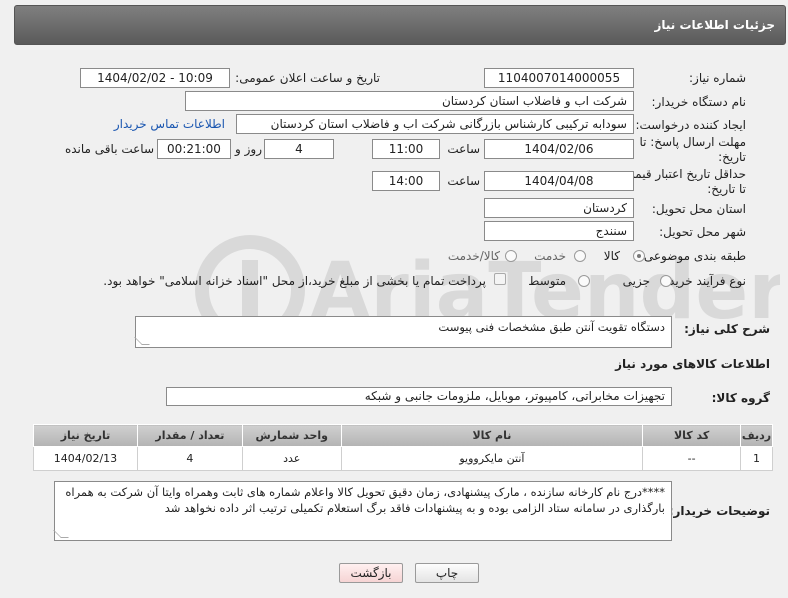 Image resolution: width=788 pixels, height=598 pixels. I want to click on price-validity-label: حداقل تاریخ اعتبار قیمت: تا تاریخ:, so click(682, 182).